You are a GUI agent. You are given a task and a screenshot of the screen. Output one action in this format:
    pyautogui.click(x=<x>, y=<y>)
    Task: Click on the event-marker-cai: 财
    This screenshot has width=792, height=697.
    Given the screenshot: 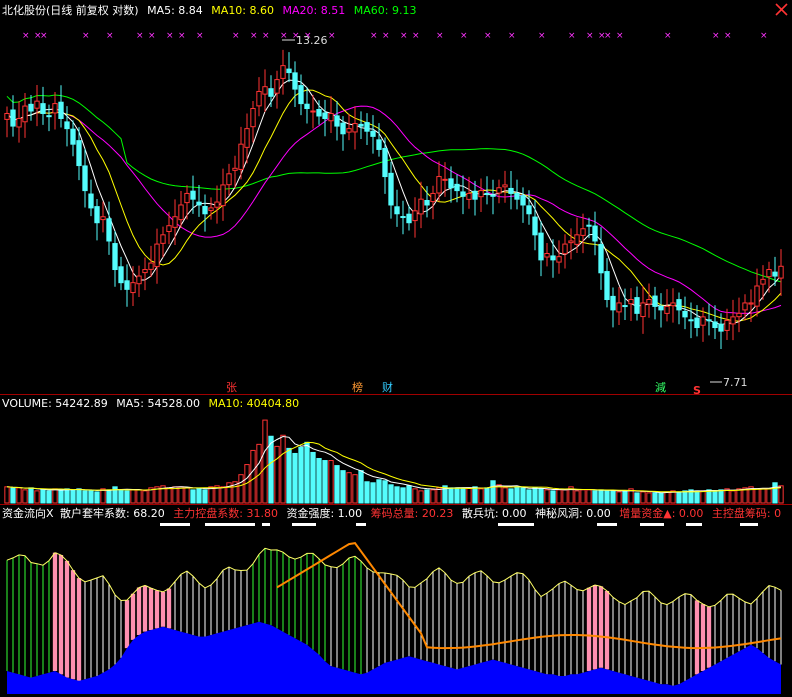 What is the action you would take?
    pyautogui.click(x=387, y=387)
    